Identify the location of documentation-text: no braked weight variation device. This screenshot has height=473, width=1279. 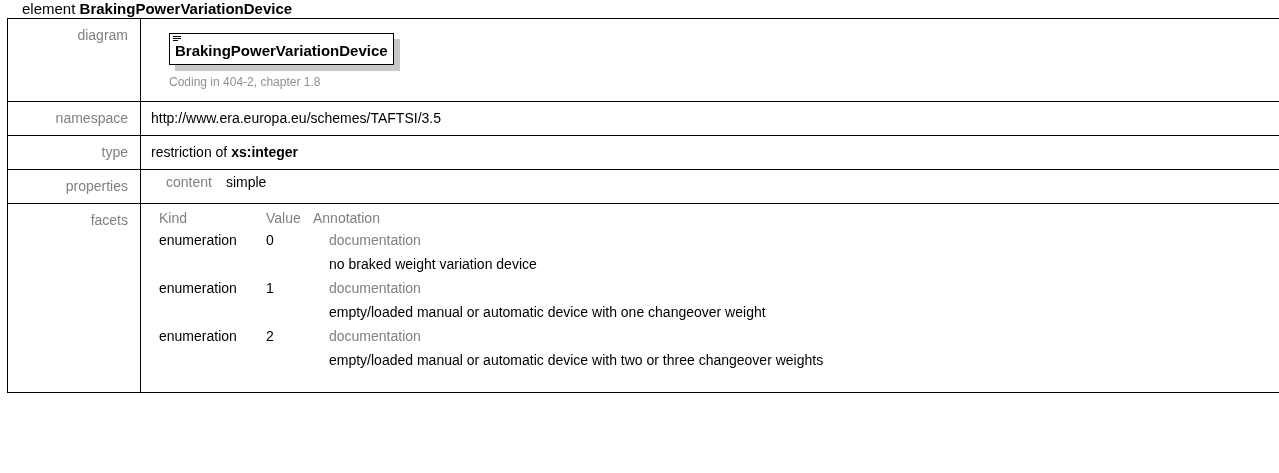
(433, 264).